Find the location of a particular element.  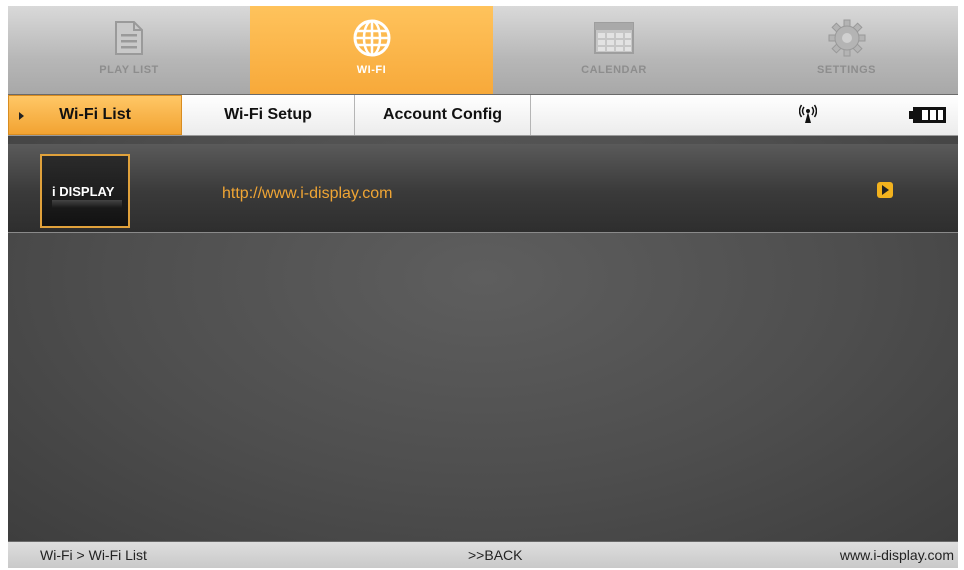

back-button: >>BACK is located at coordinates (495, 555).